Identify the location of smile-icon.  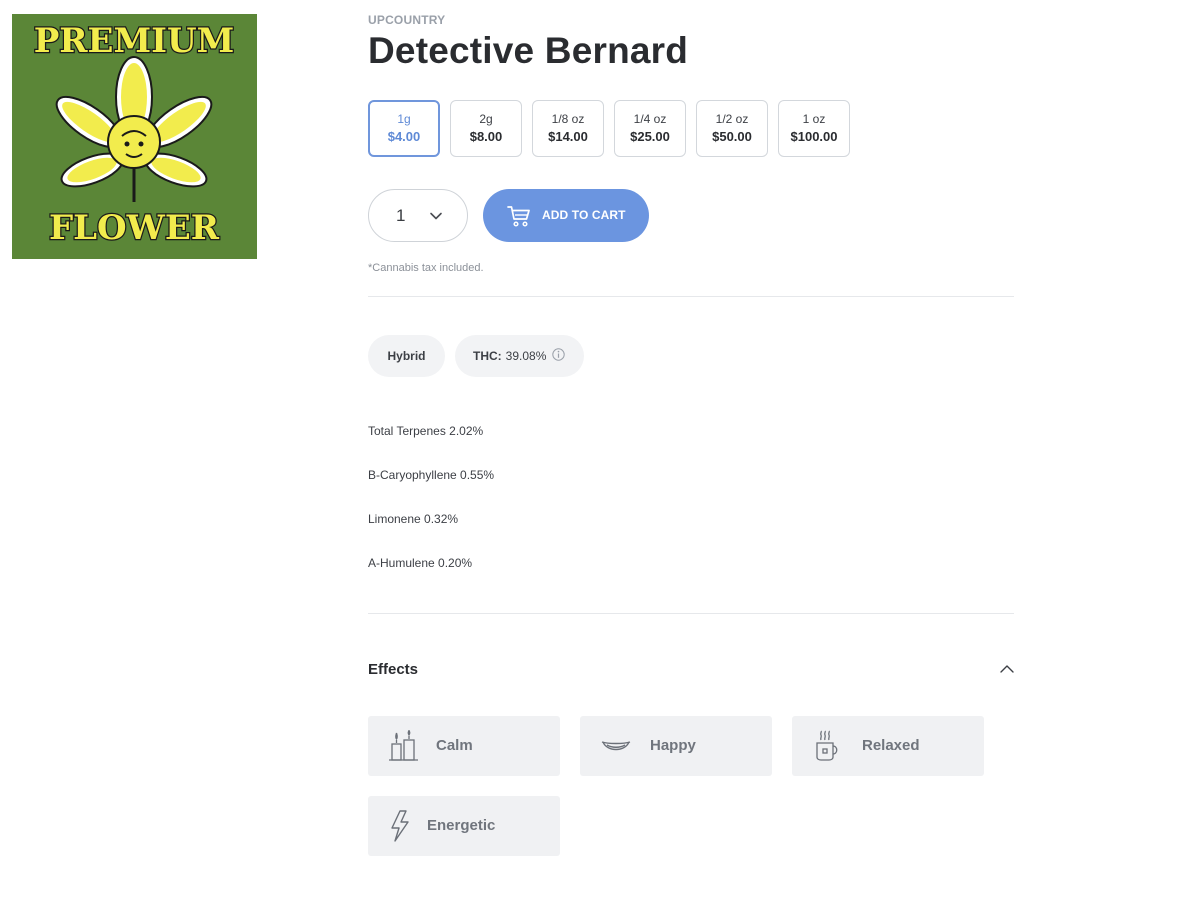
(616, 748).